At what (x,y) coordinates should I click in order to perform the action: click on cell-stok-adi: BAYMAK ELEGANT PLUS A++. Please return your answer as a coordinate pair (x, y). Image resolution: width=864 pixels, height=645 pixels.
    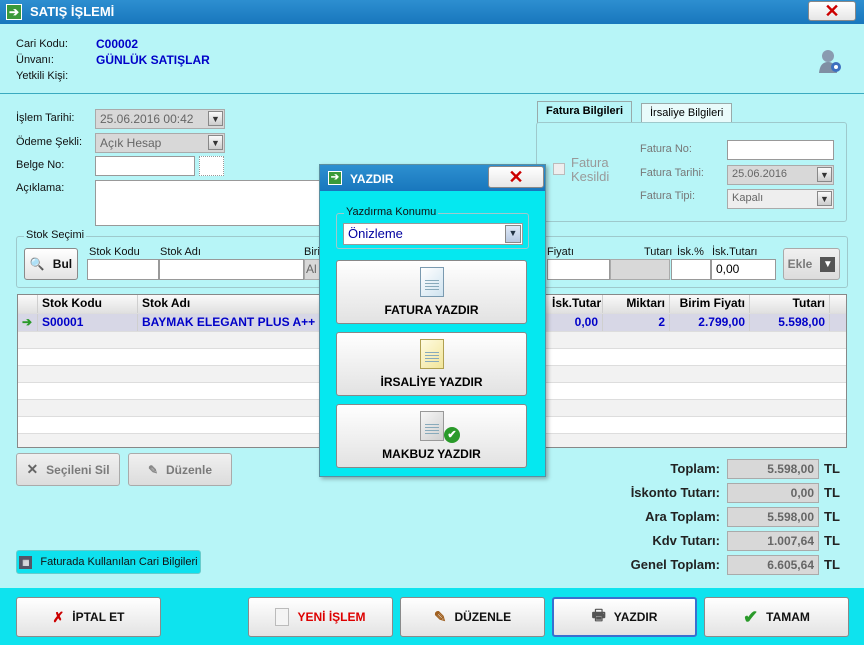
    Looking at the image, I should click on (229, 322).